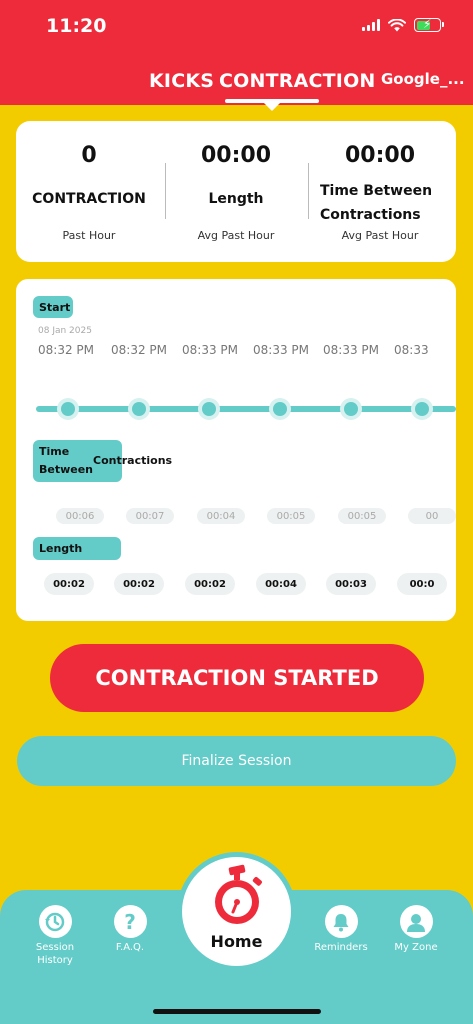 This screenshot has width=473, height=1024. What do you see at coordinates (55, 921) in the screenshot?
I see `history-icon` at bounding box center [55, 921].